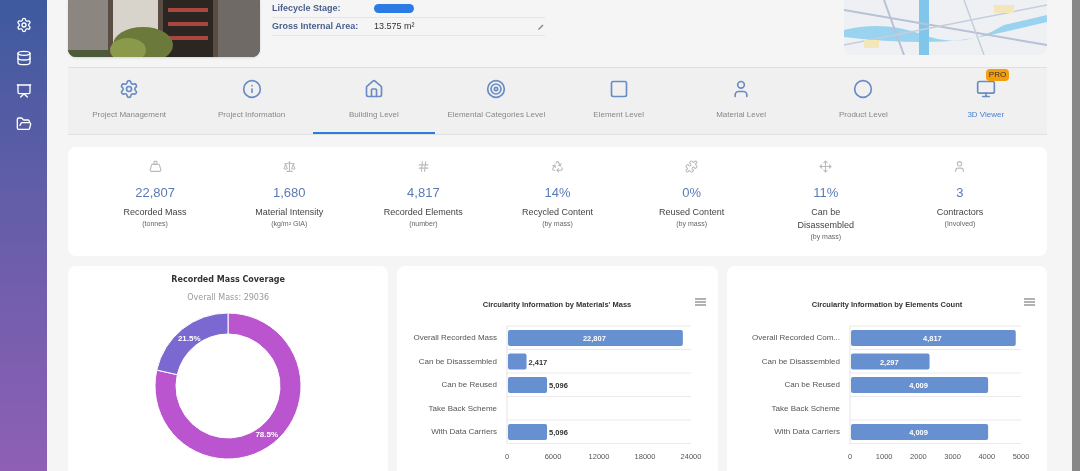 Image resolution: width=1080 pixels, height=471 pixels. What do you see at coordinates (557, 192) in the screenshot?
I see `stat-value: 14%` at bounding box center [557, 192].